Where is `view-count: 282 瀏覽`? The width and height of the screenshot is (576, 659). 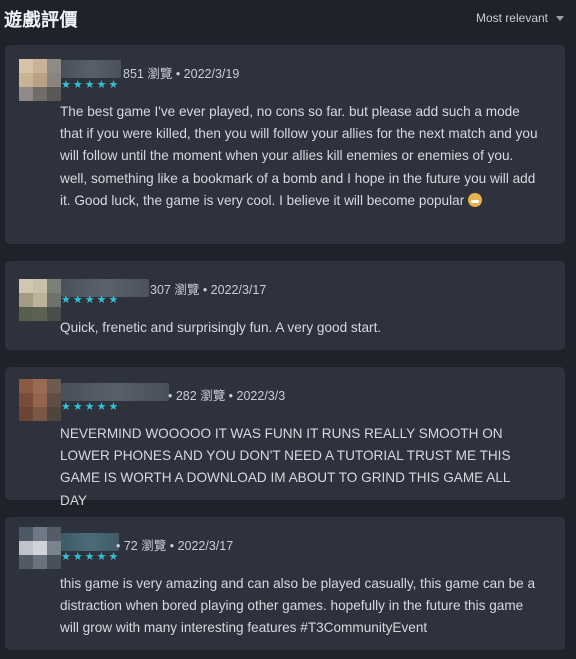 view-count: 282 瀏覽 is located at coordinates (200, 396).